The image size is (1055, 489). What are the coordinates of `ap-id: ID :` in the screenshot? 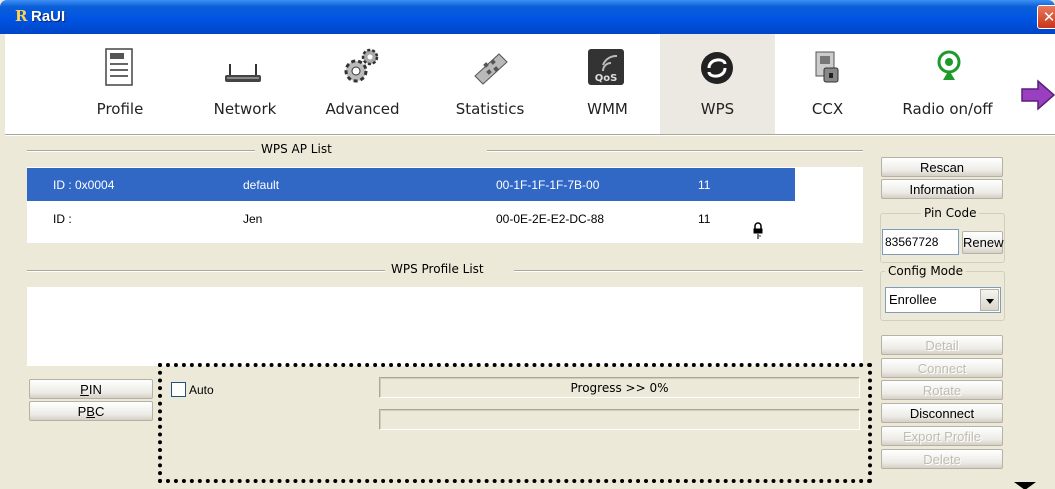 It's located at (62, 219).